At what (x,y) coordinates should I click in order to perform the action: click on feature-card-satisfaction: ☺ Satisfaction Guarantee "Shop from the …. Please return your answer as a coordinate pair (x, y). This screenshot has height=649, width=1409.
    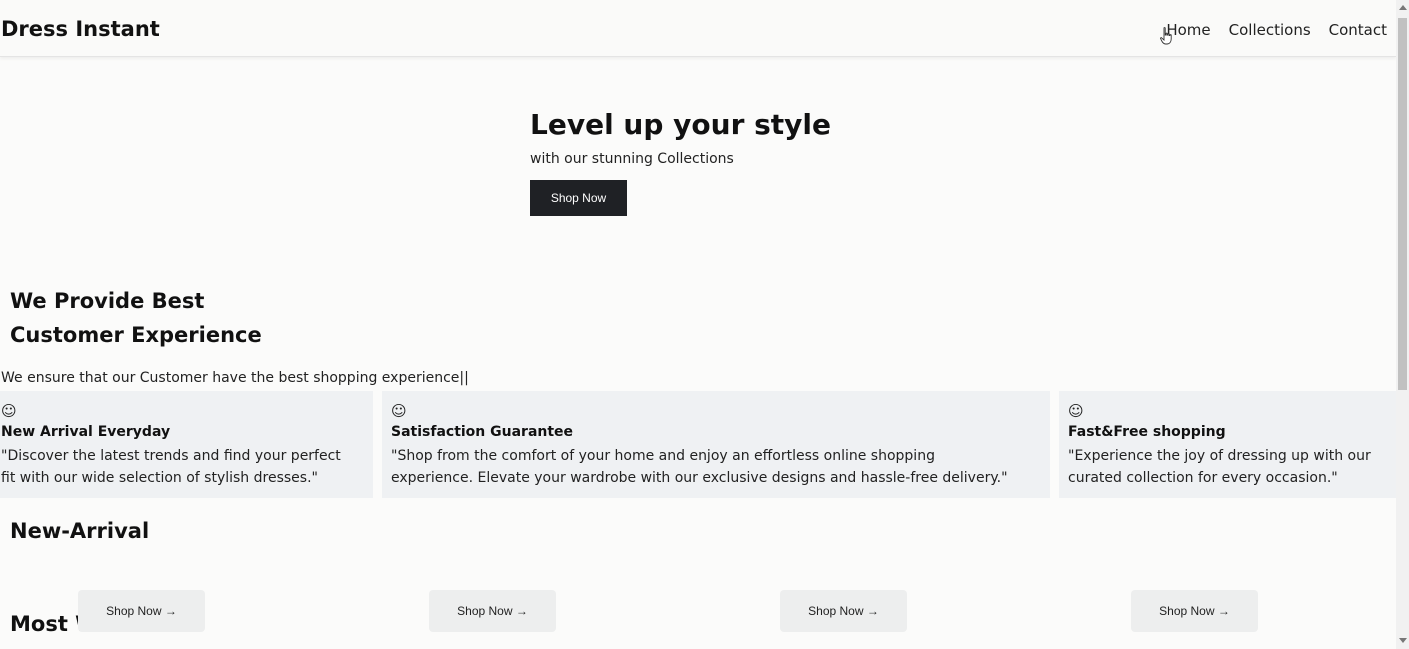
    Looking at the image, I should click on (716, 444).